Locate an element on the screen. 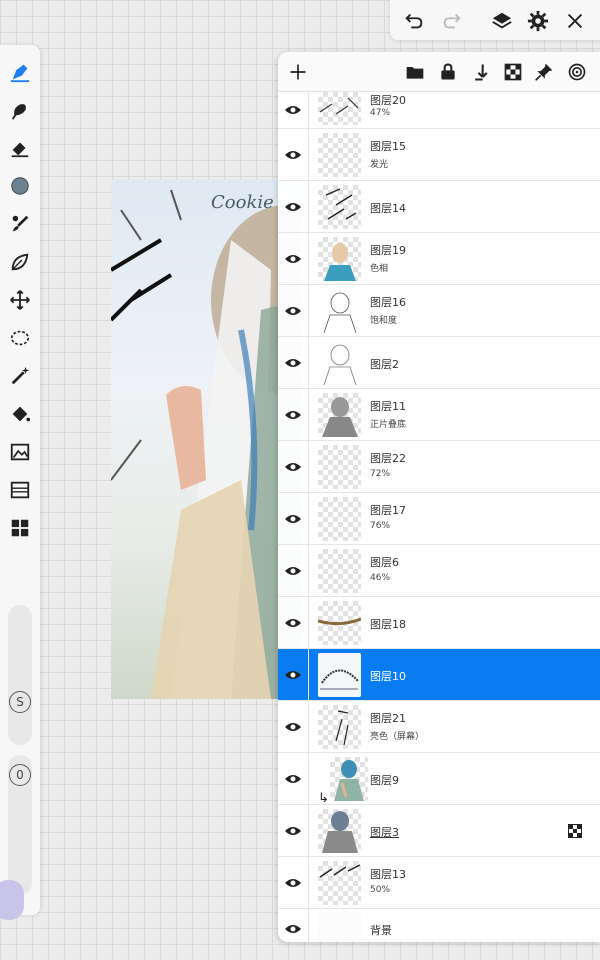 This screenshot has height=960, width=600. merge-down-button is located at coordinates (481, 72).